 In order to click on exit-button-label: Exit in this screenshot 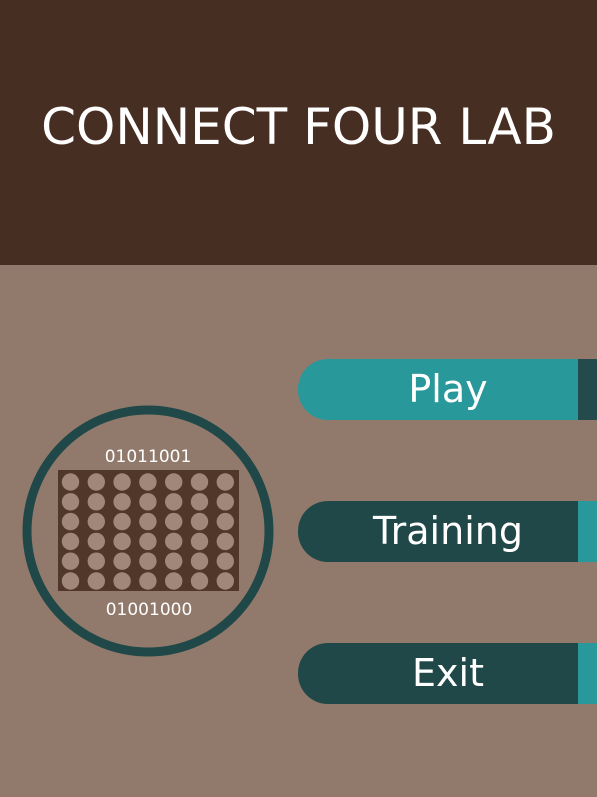, I will do `click(448, 673)`.